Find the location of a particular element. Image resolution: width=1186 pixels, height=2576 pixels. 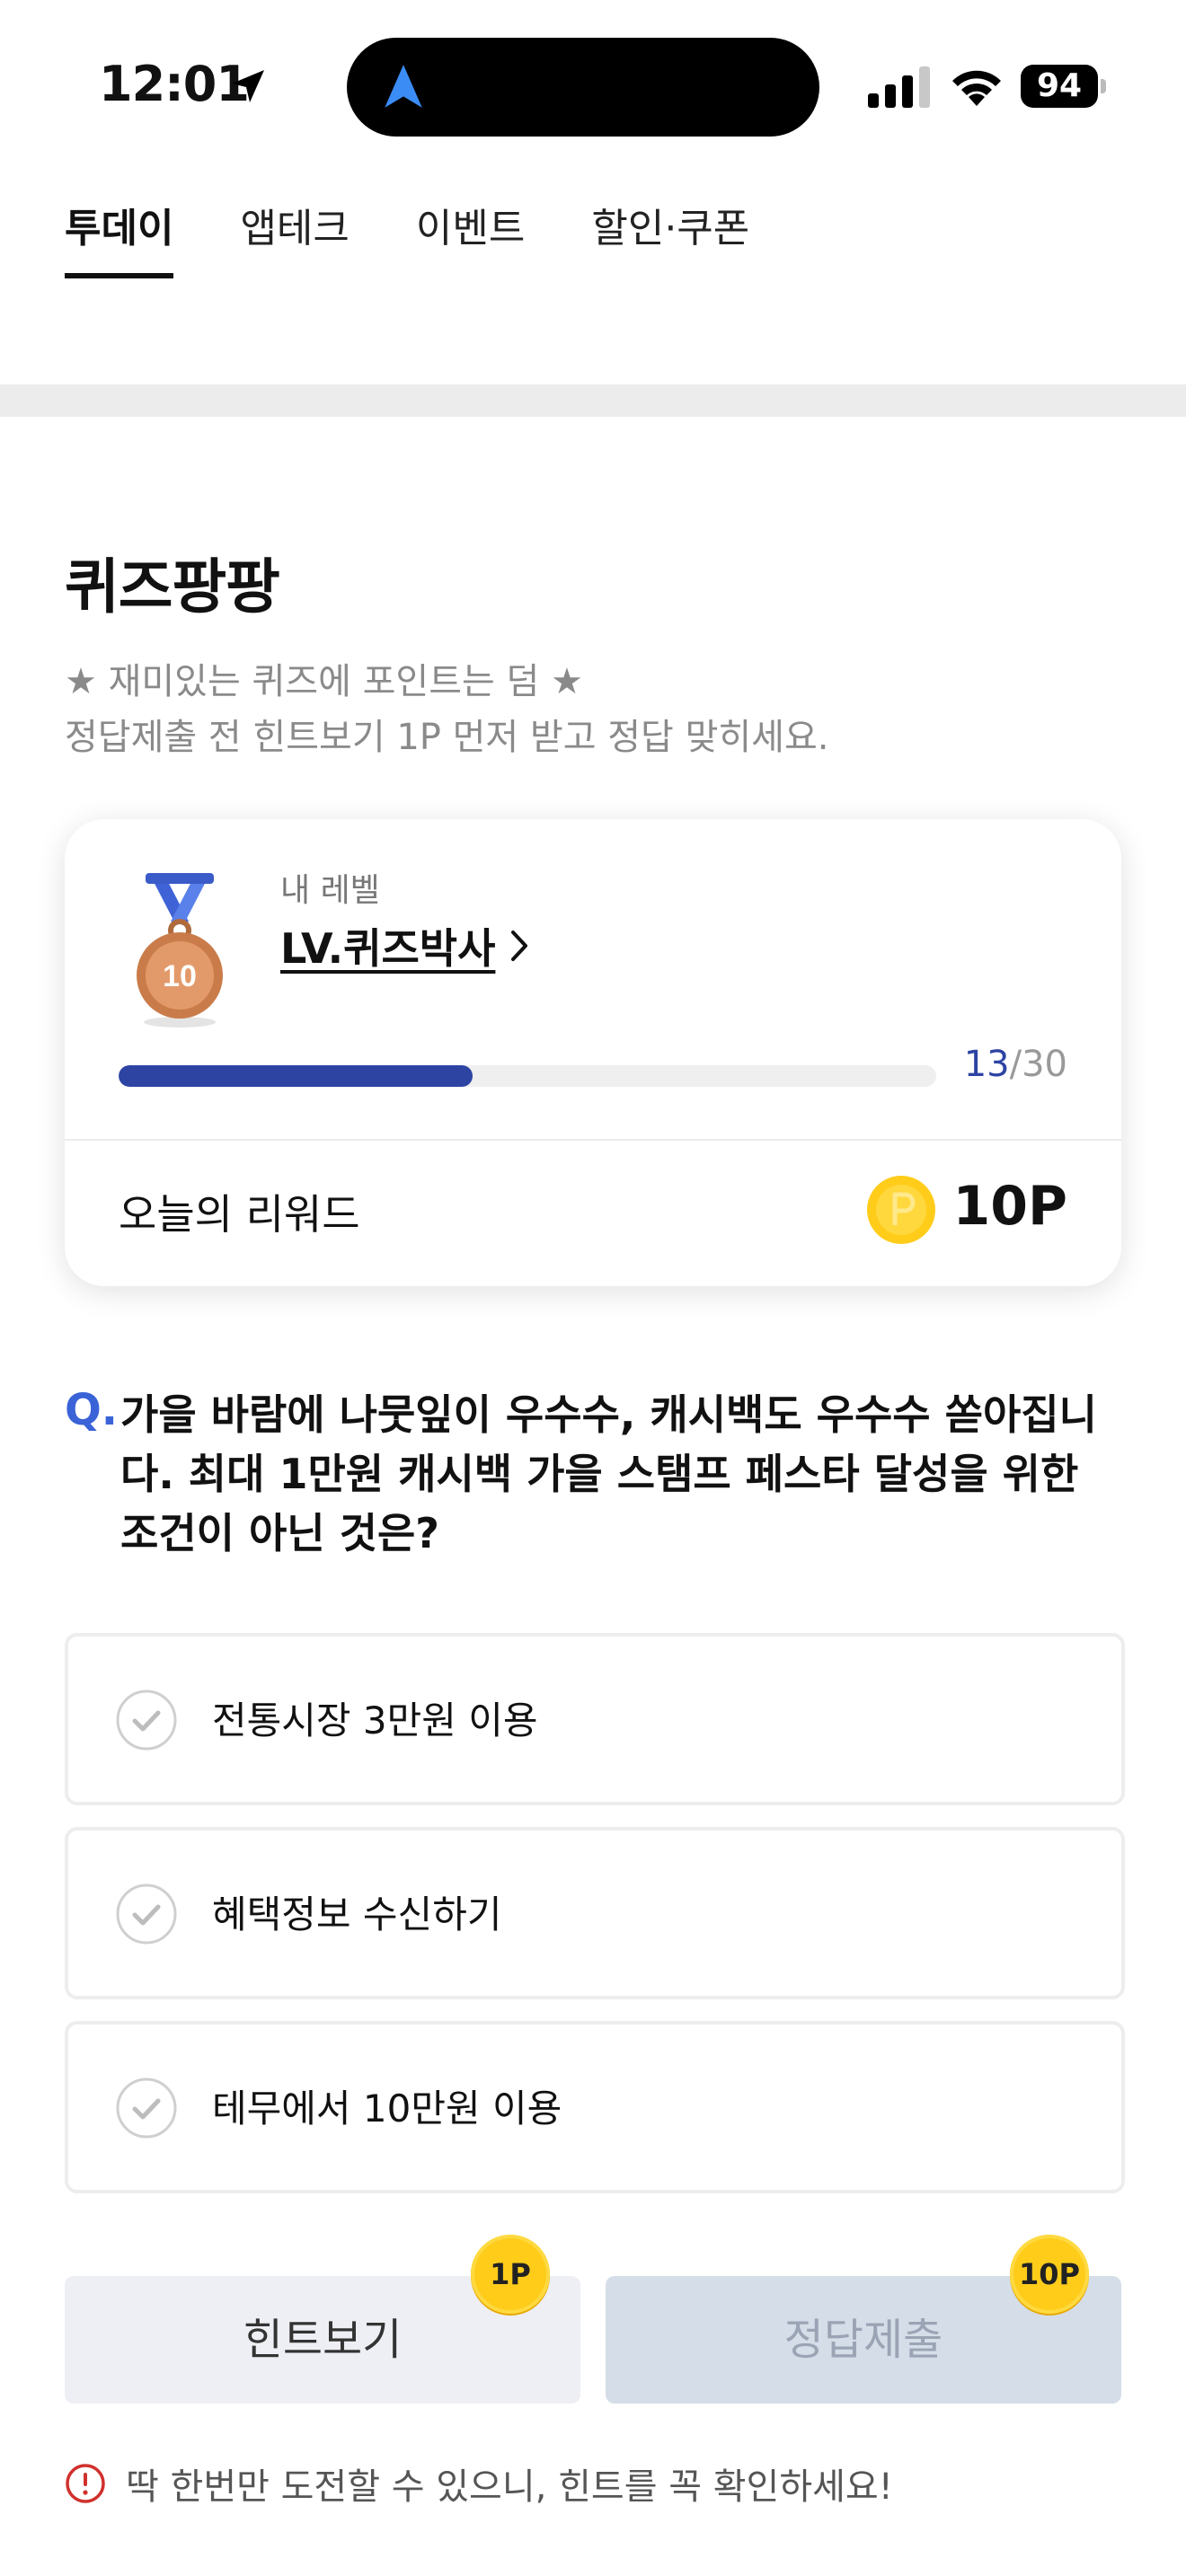

option-label: 혜택정보 수신하기 is located at coordinates (357, 1914).